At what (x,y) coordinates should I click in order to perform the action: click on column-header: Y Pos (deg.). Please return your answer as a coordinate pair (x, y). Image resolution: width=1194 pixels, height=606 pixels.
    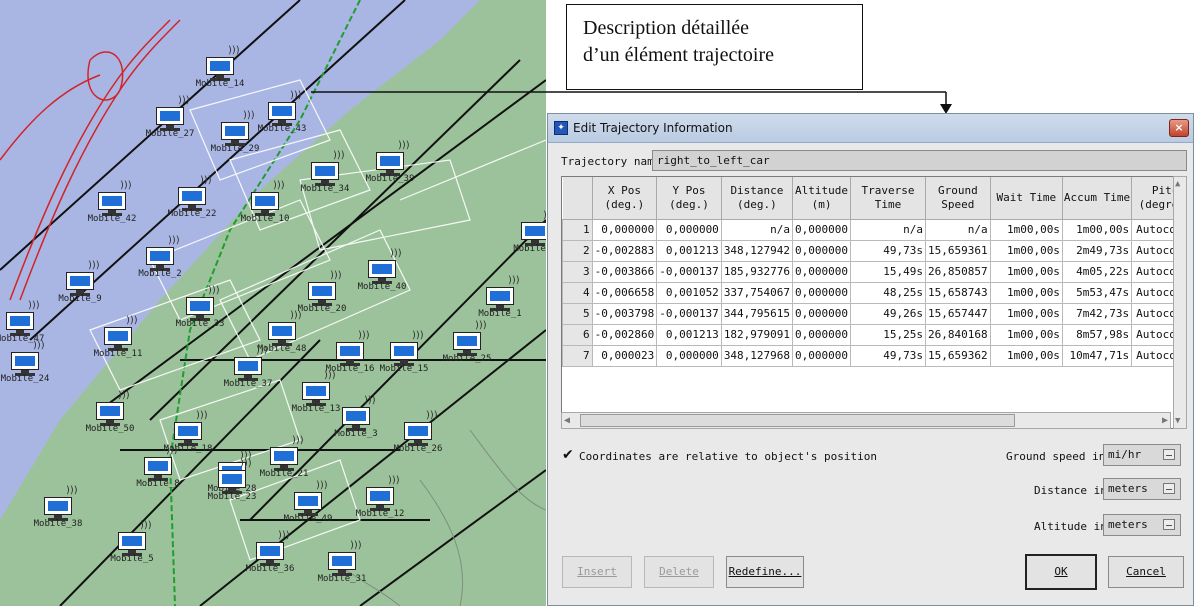
    Looking at the image, I should click on (689, 198).